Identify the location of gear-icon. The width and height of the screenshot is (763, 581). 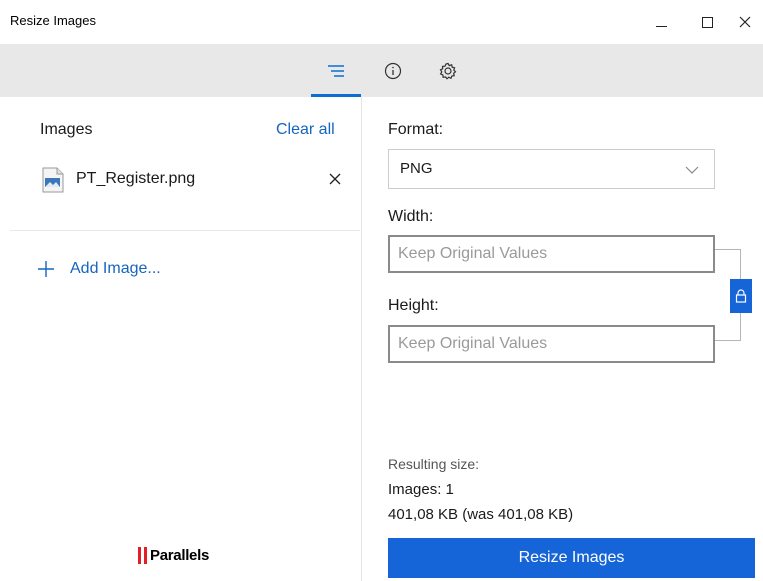
(448, 71).